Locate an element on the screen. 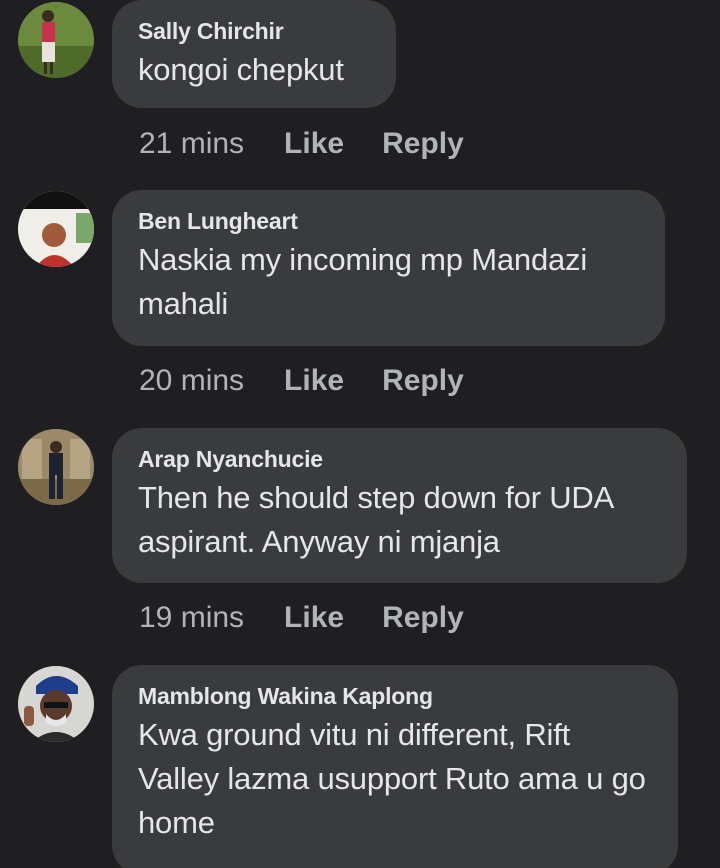 This screenshot has height=868, width=720. comment-author: Ben Lungheart is located at coordinates (388, 221).